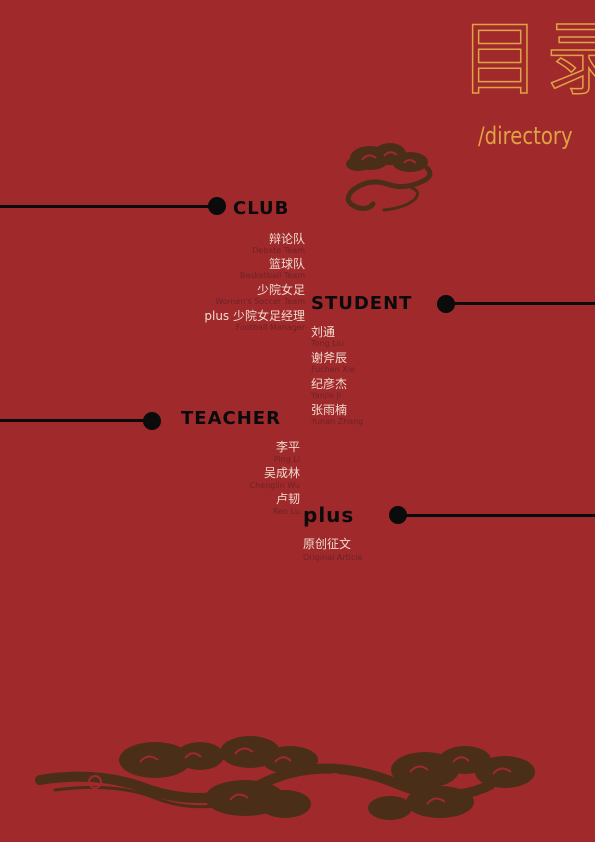 This screenshot has height=842, width=595. Describe the element at coordinates (498, 515) in the screenshot. I see `plus-line` at that location.